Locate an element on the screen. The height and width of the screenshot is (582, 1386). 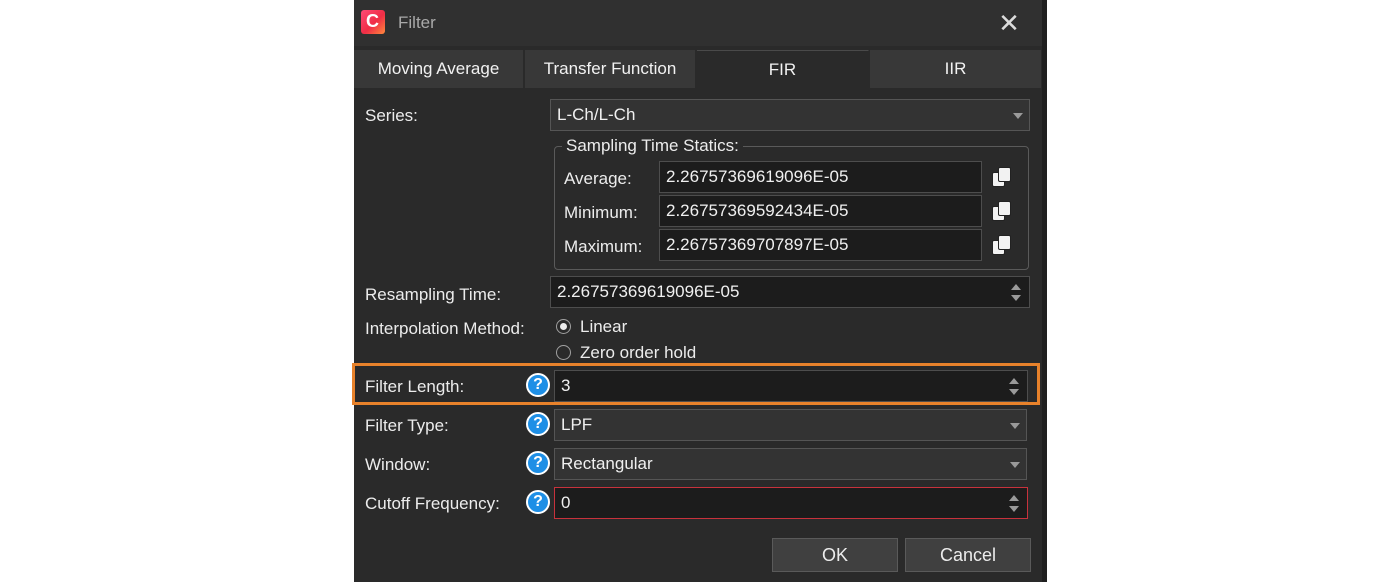
filter-length-label: Filter Length: is located at coordinates (415, 386).